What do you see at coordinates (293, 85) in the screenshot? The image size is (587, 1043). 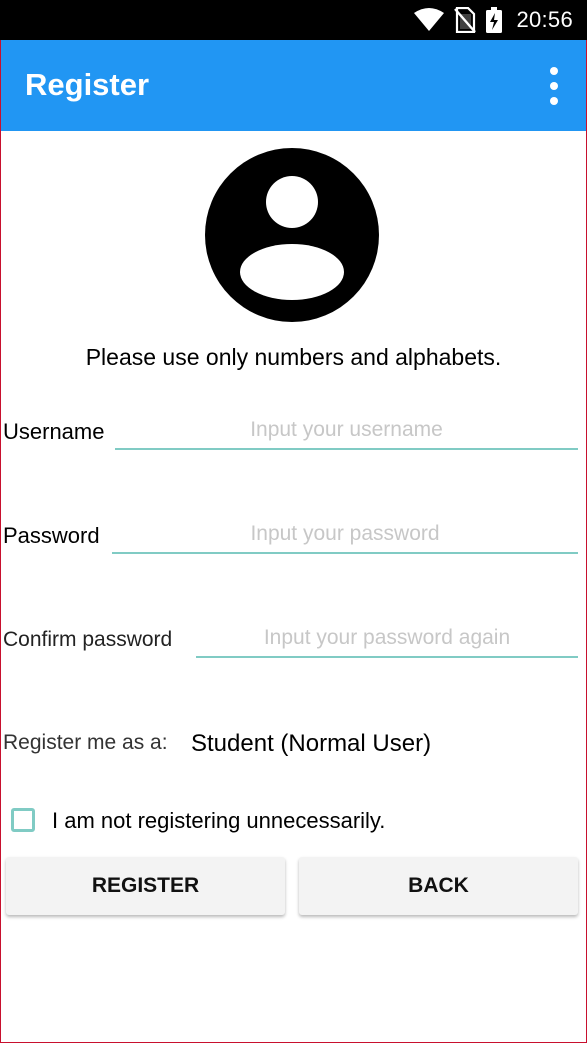 I see `app-bar: Register` at bounding box center [293, 85].